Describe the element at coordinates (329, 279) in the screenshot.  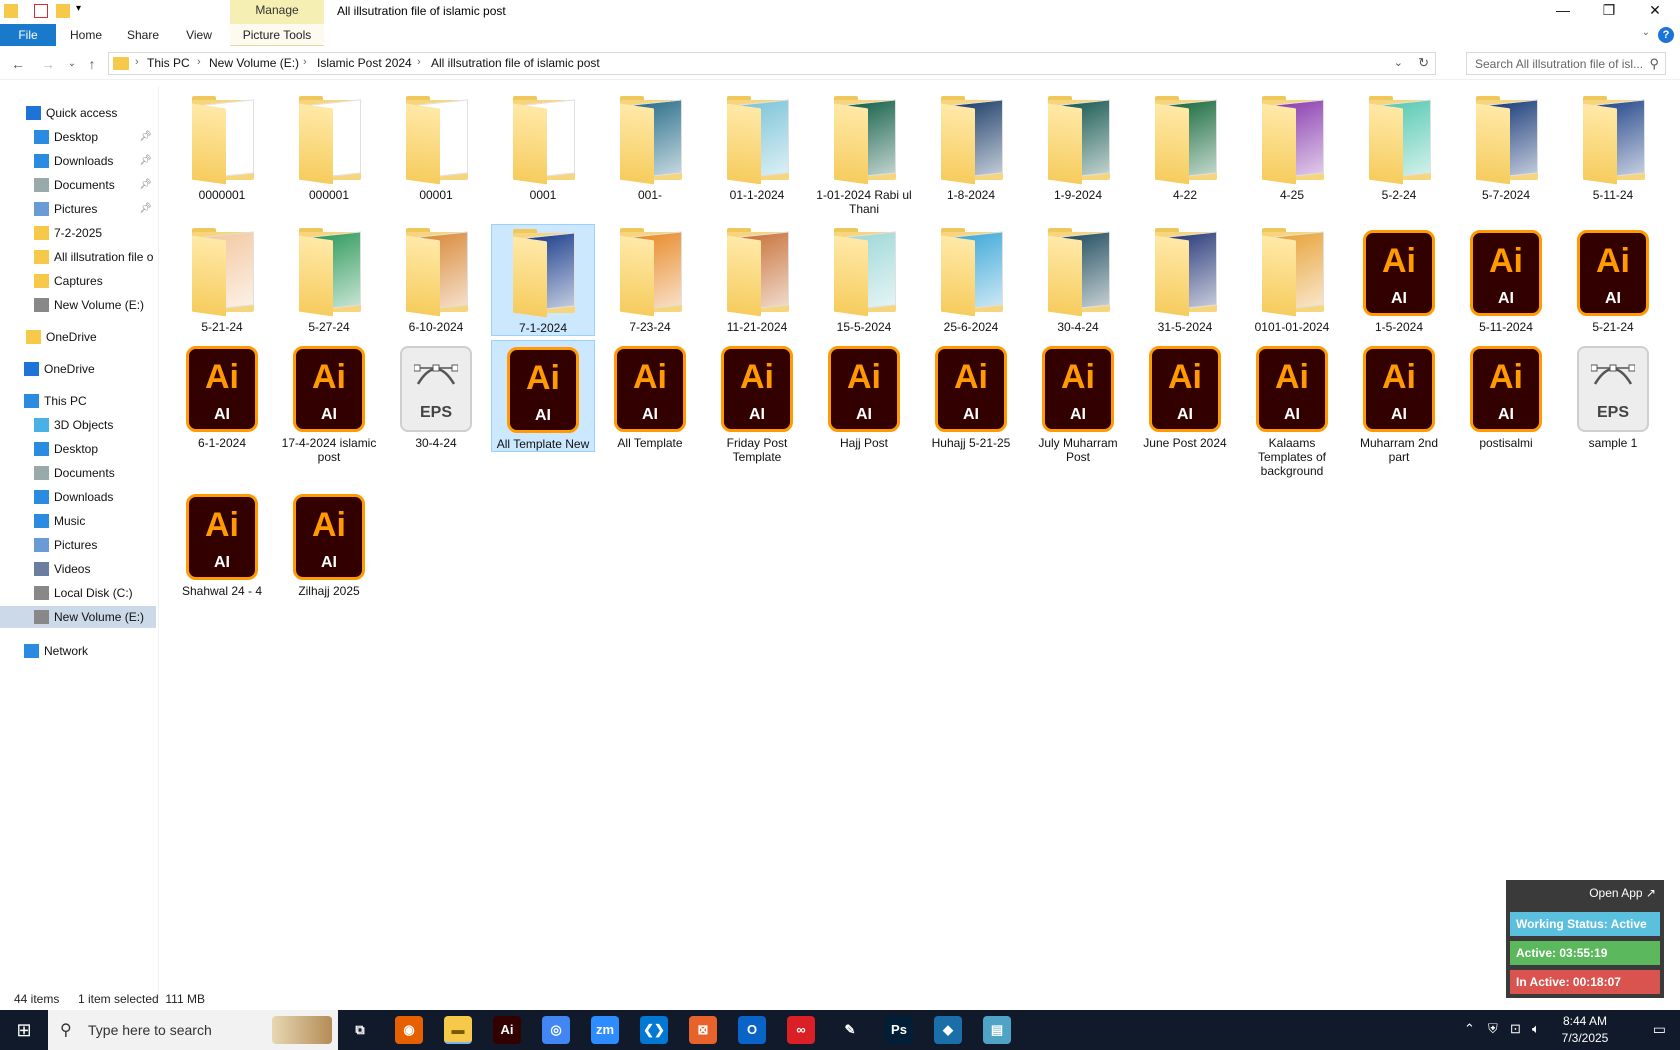
I see `folder-item: 5-27-24` at that location.